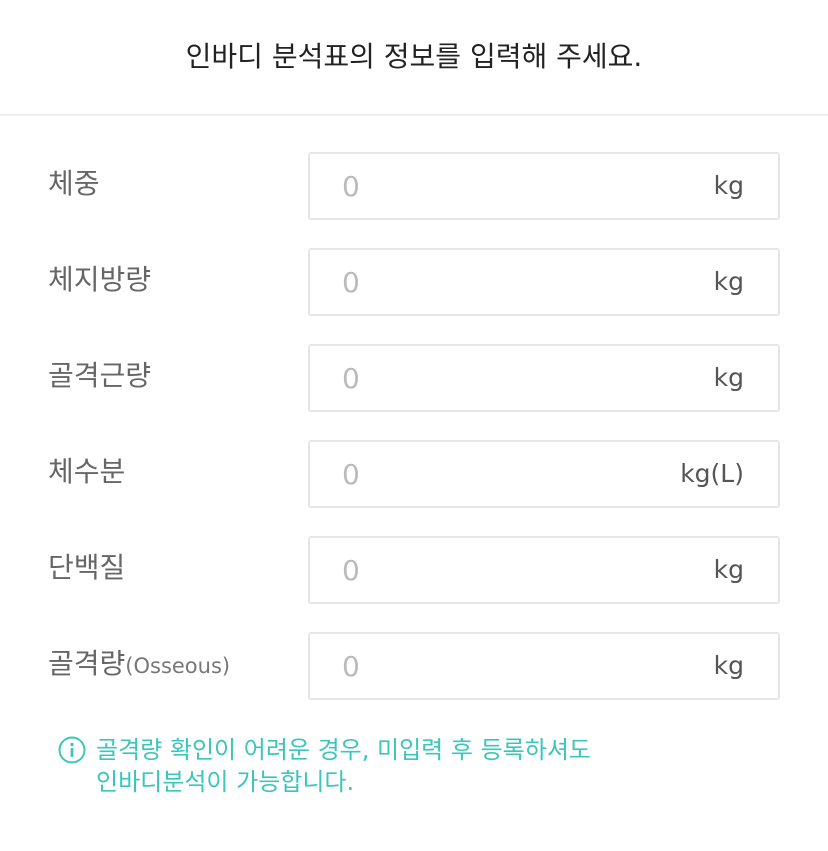 This screenshot has width=828, height=851. I want to click on field-row-osseous: 골격량(Osseous) kg, so click(414, 666).